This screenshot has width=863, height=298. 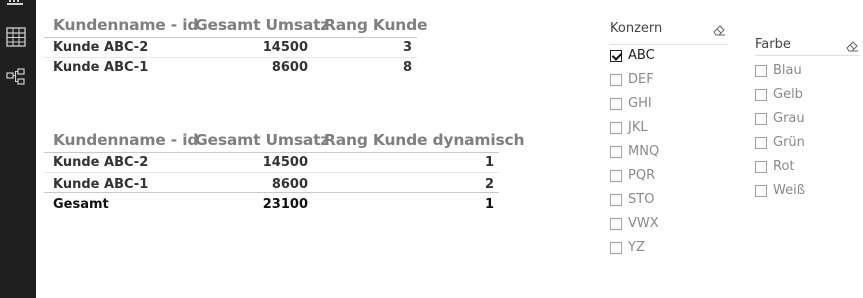 I want to click on total-divider, so click(x=271, y=192).